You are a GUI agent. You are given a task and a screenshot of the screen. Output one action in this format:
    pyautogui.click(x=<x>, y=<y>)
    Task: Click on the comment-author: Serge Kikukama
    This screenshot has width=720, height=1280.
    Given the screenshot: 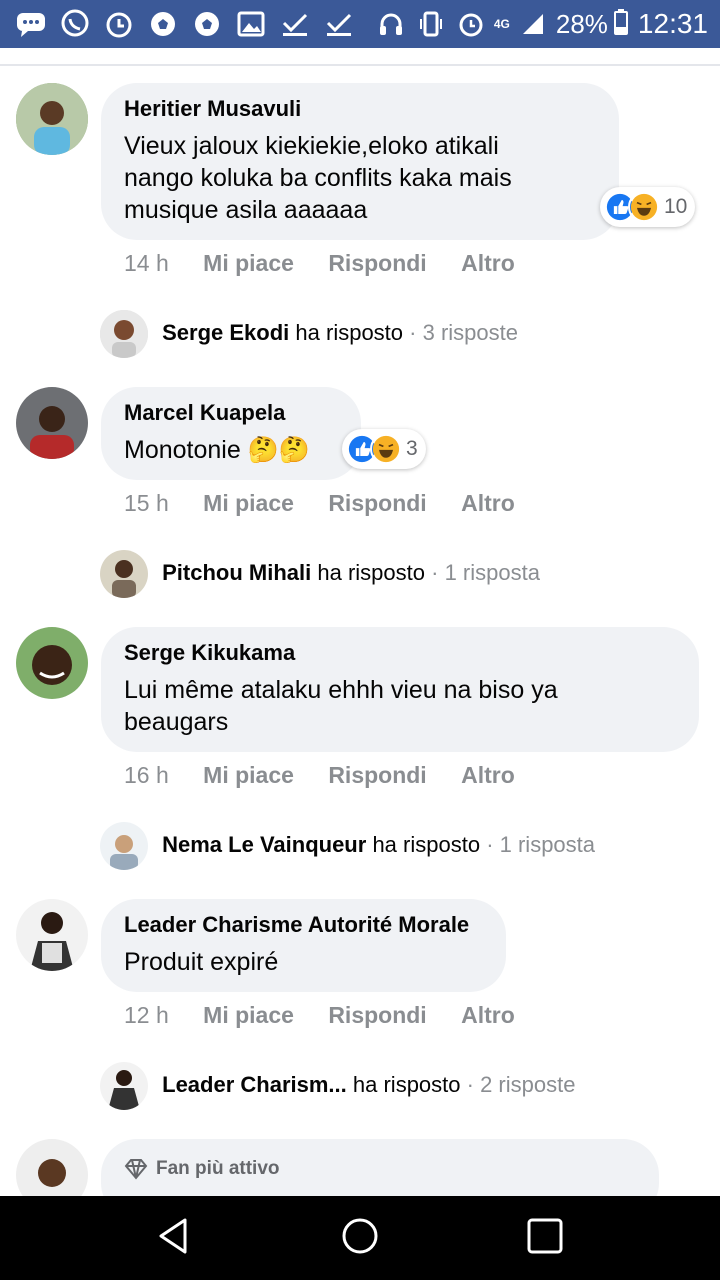 What is the action you would take?
    pyautogui.click(x=209, y=653)
    